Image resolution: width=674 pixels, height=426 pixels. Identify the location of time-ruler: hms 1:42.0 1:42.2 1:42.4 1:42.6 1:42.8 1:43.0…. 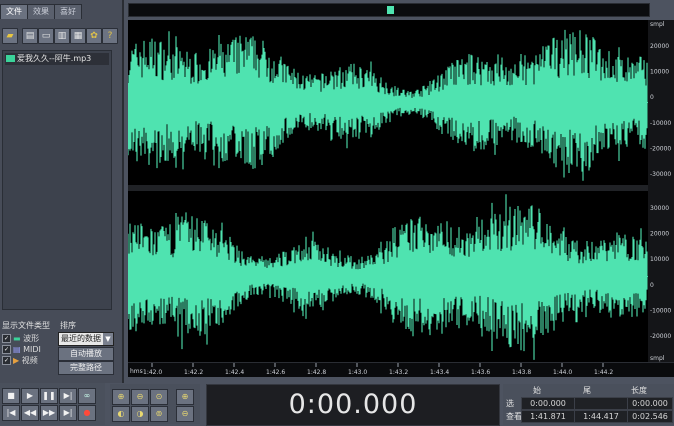
(401, 369).